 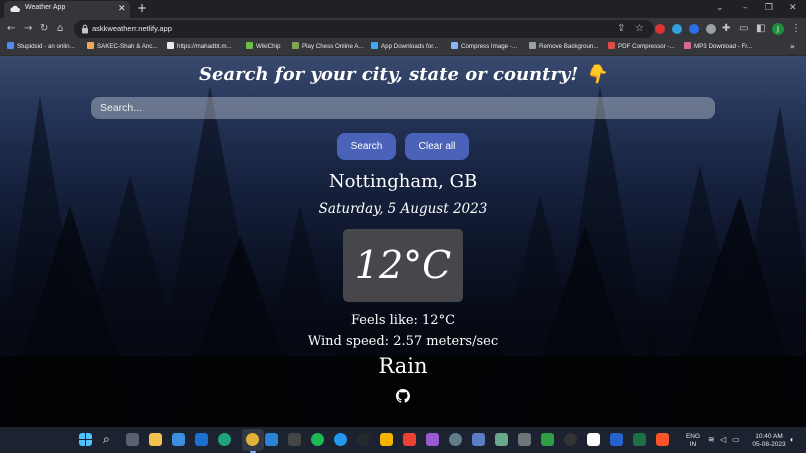 What do you see at coordinates (67, 9) in the screenshot?
I see `browser-tab: Weather App ✕` at bounding box center [67, 9].